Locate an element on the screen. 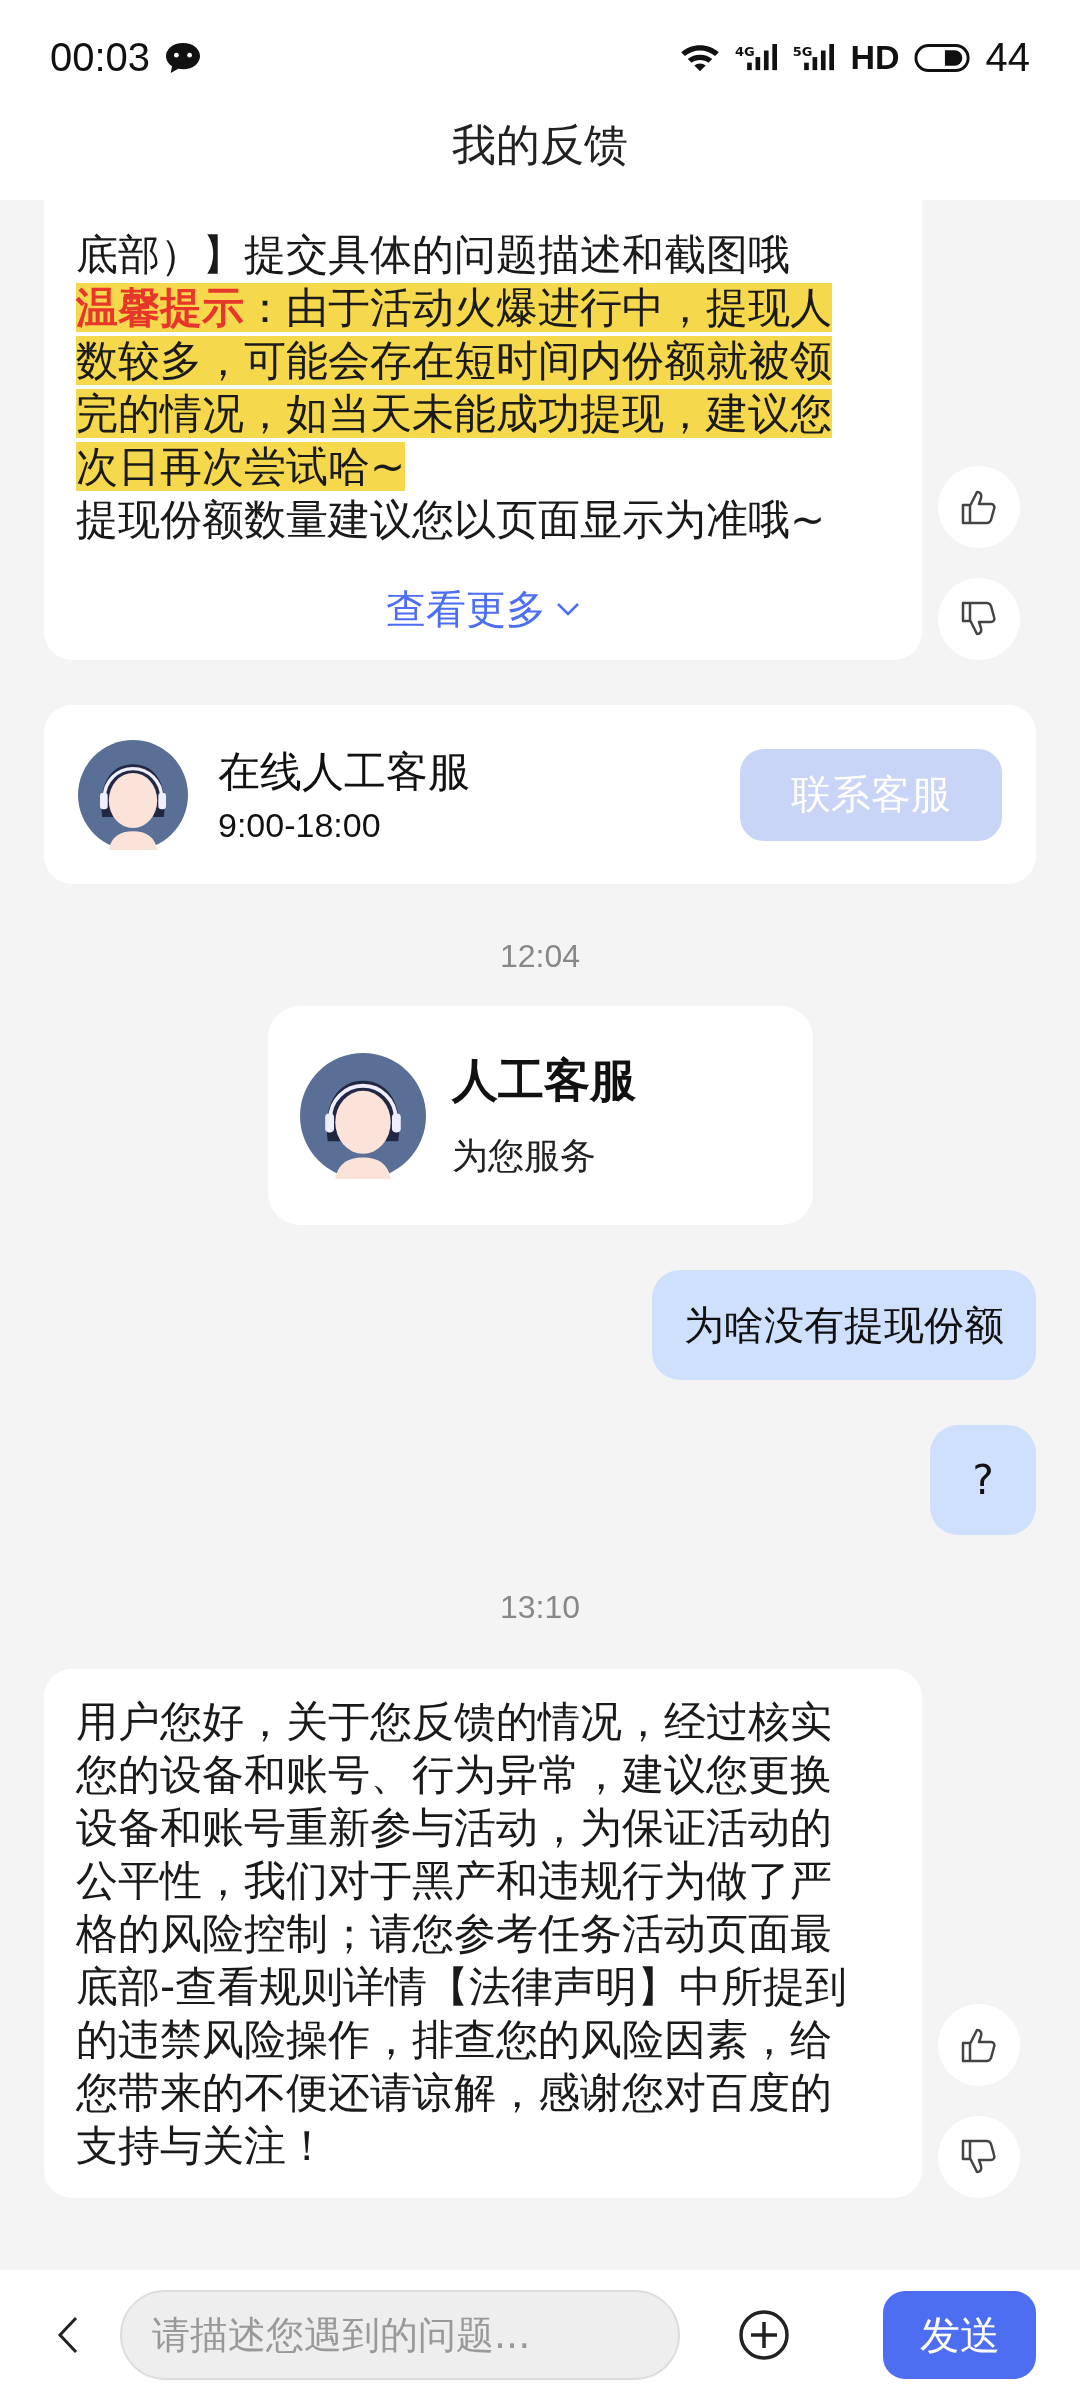  back-icon is located at coordinates (68, 2335).